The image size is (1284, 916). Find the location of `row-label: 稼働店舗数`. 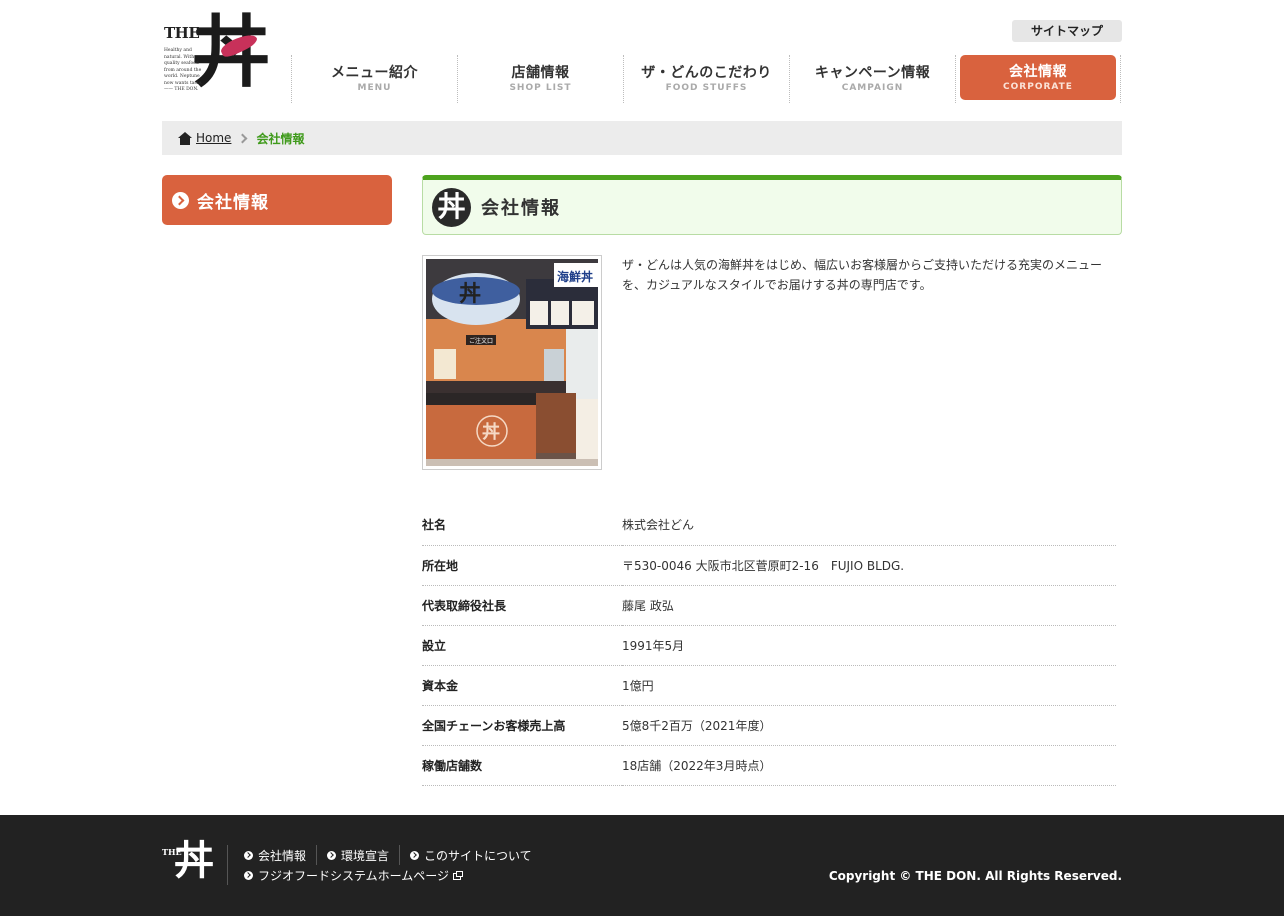

row-label: 稼働店舗数 is located at coordinates (522, 765).